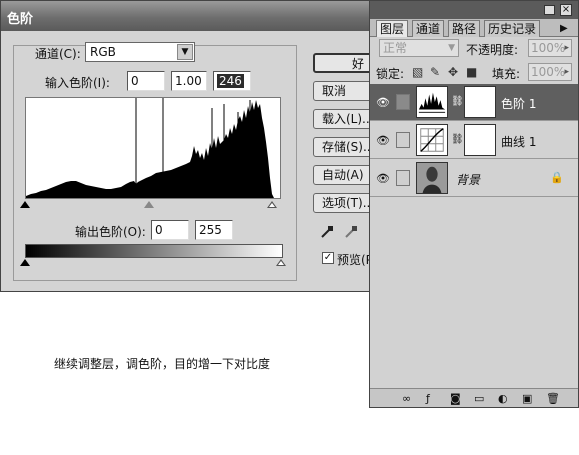 Image resolution: width=579 pixels, height=455 pixels. Describe the element at coordinates (492, 50) in the screenshot. I see `opacity-label: 不透明度:` at that location.